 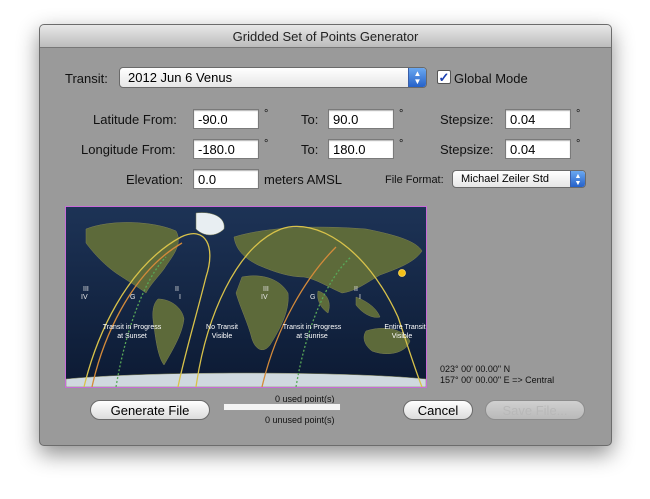 I want to click on longitude-step-label: Stepsize:, so click(x=467, y=149).